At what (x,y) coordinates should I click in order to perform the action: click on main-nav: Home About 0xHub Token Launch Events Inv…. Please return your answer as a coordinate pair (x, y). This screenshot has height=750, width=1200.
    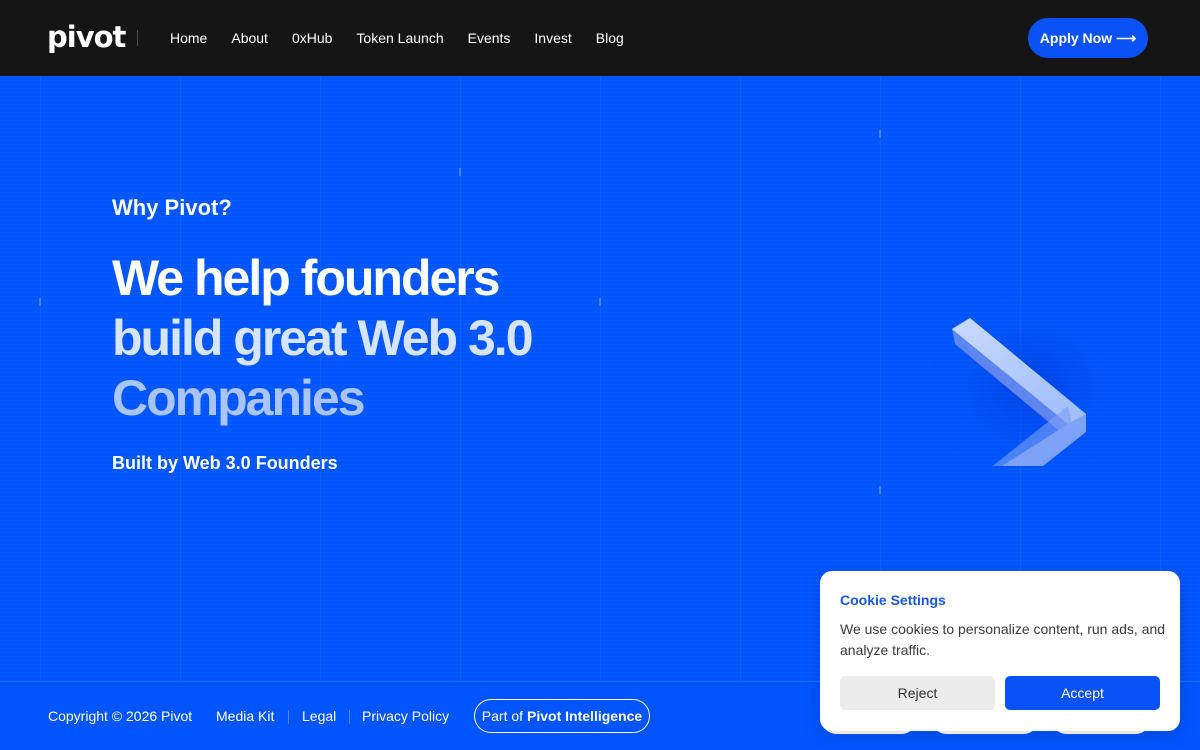
    Looking at the image, I should click on (397, 38).